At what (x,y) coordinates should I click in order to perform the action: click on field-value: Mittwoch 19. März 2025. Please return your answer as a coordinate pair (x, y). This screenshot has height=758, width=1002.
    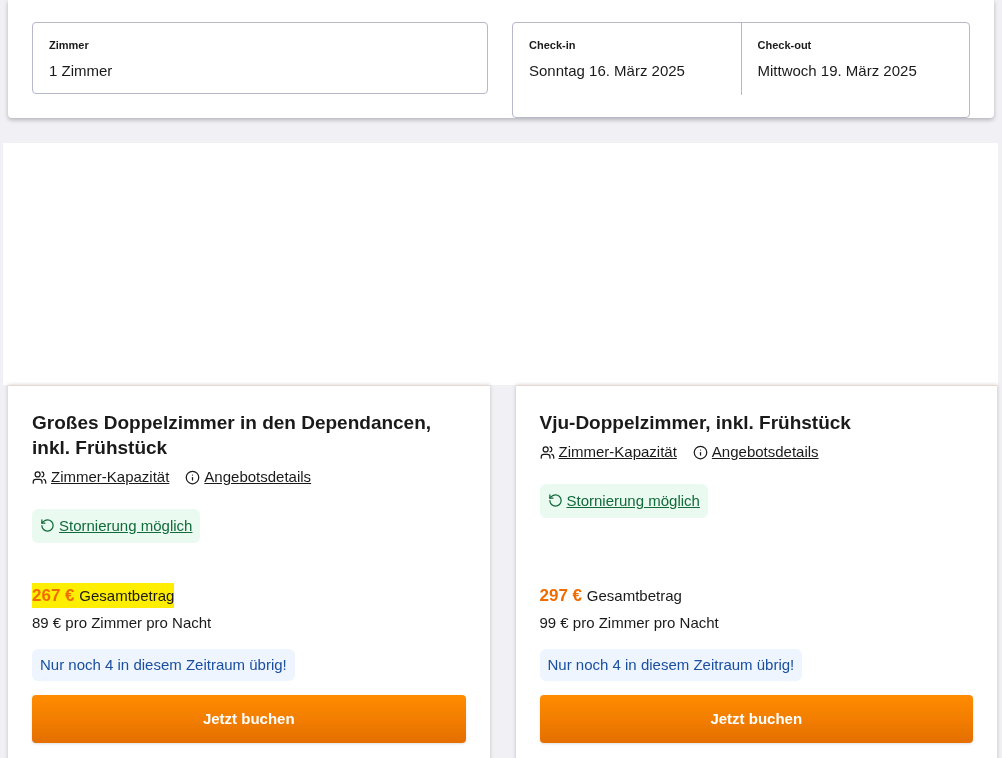
    Looking at the image, I should click on (837, 71).